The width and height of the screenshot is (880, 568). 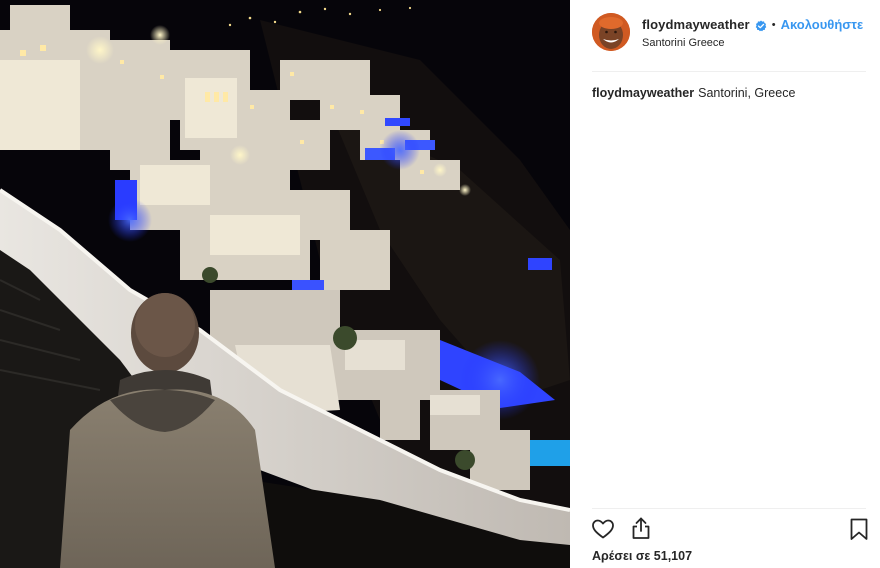 What do you see at coordinates (643, 93) in the screenshot?
I see `caption-username: floydmayweather` at bounding box center [643, 93].